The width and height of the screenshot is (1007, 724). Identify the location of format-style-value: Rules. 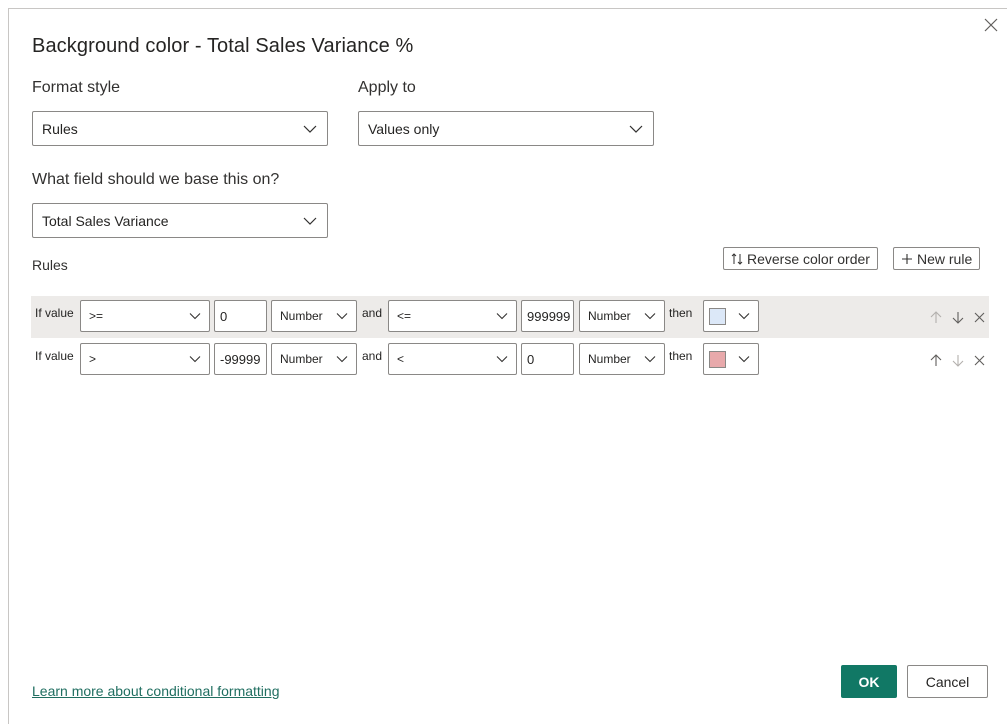
(60, 128).